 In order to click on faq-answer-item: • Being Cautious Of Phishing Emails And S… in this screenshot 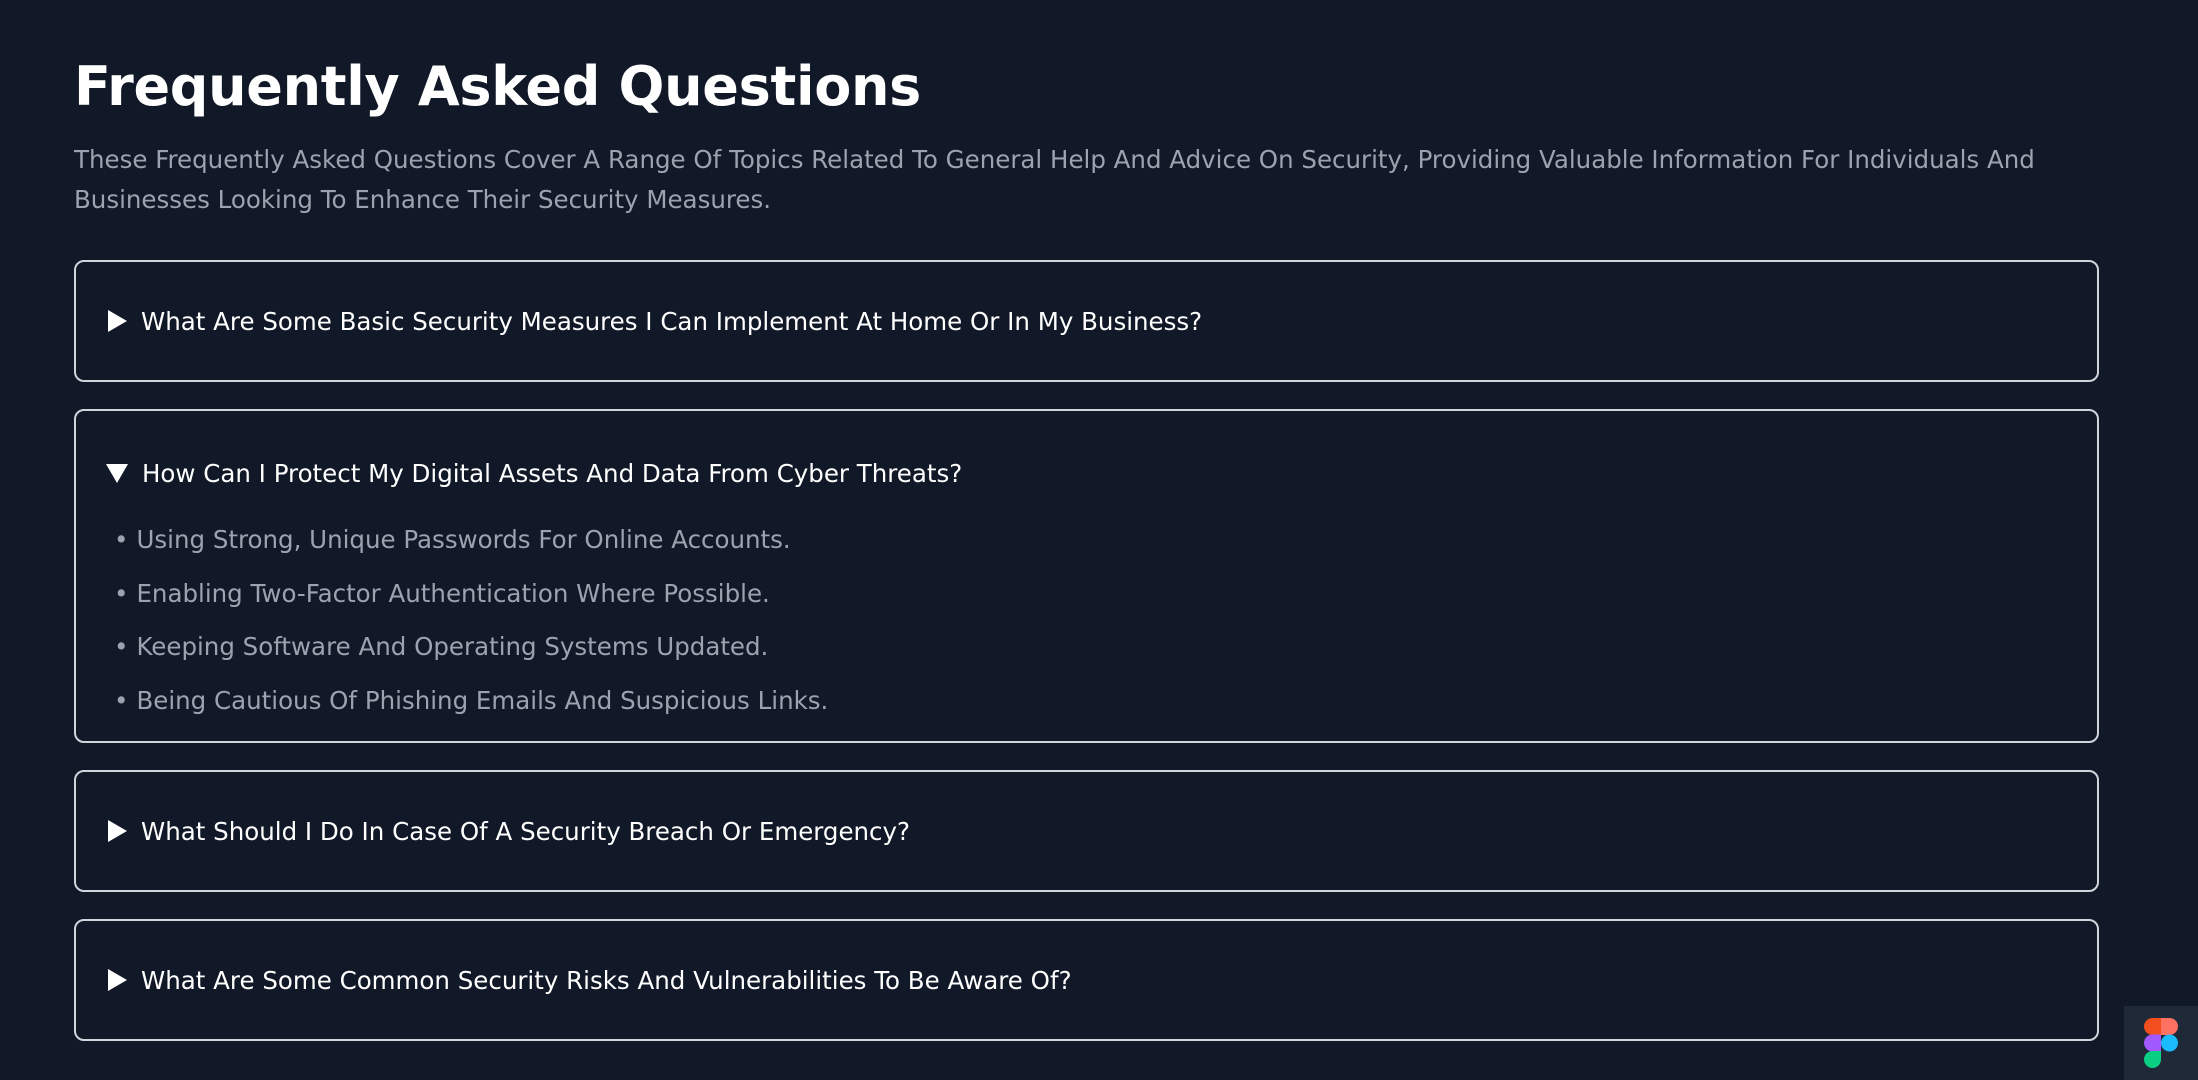, I will do `click(1105, 701)`.